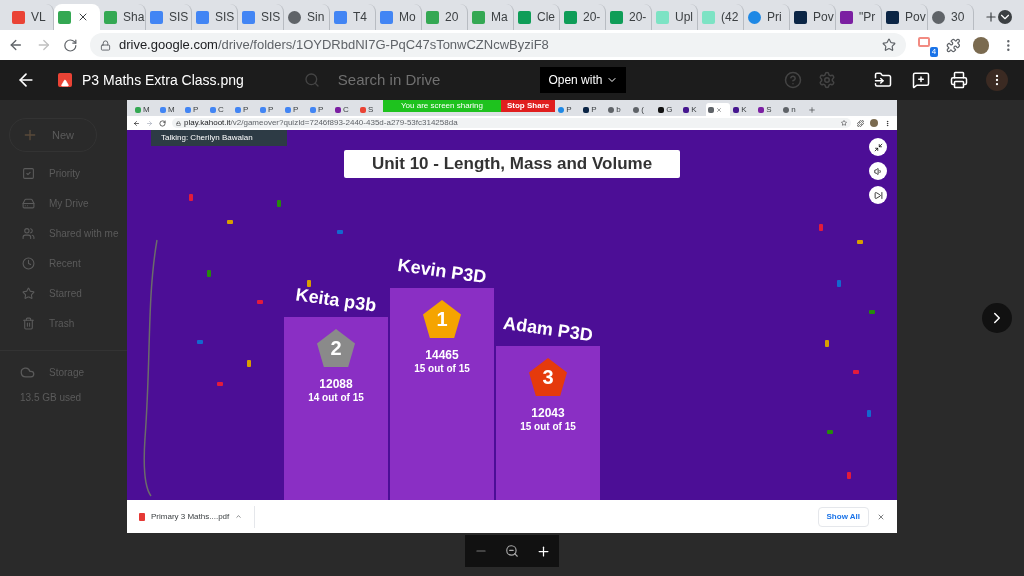 This screenshot has width=1024, height=576. What do you see at coordinates (1005, 17) in the screenshot?
I see `tab-search-icon` at bounding box center [1005, 17].